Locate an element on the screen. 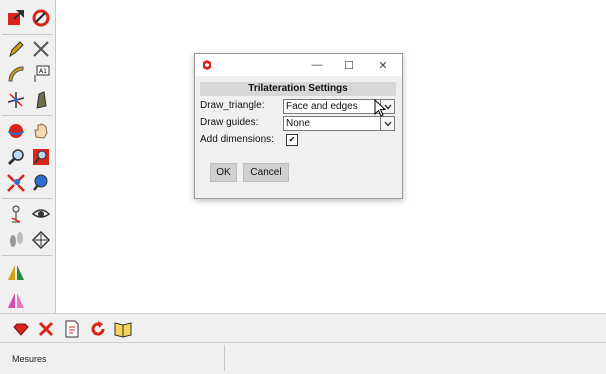  mirror-icon is located at coordinates (16, 272).